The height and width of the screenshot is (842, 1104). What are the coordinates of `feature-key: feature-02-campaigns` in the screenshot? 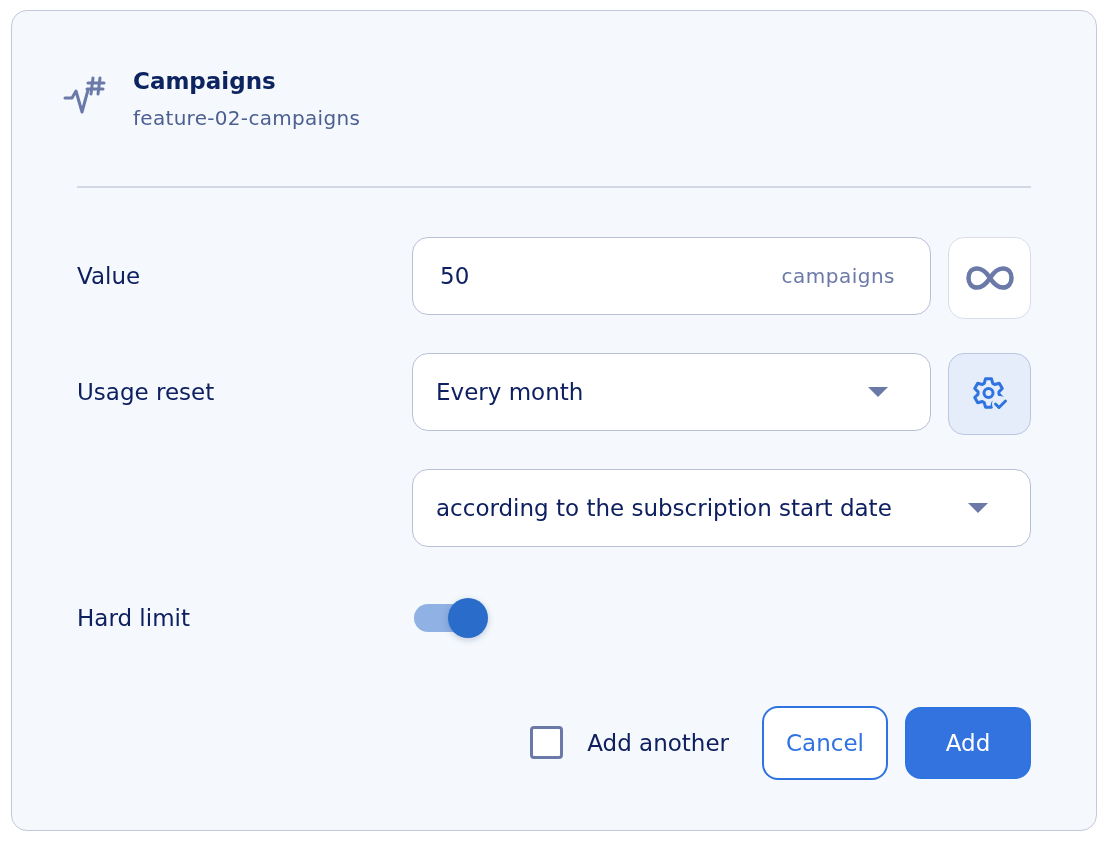 It's located at (247, 118).